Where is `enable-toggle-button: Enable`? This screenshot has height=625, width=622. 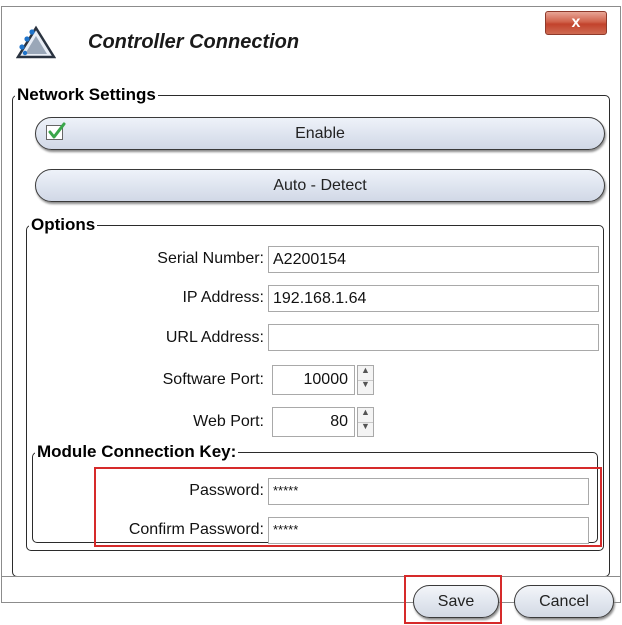 enable-toggle-button: Enable is located at coordinates (320, 133).